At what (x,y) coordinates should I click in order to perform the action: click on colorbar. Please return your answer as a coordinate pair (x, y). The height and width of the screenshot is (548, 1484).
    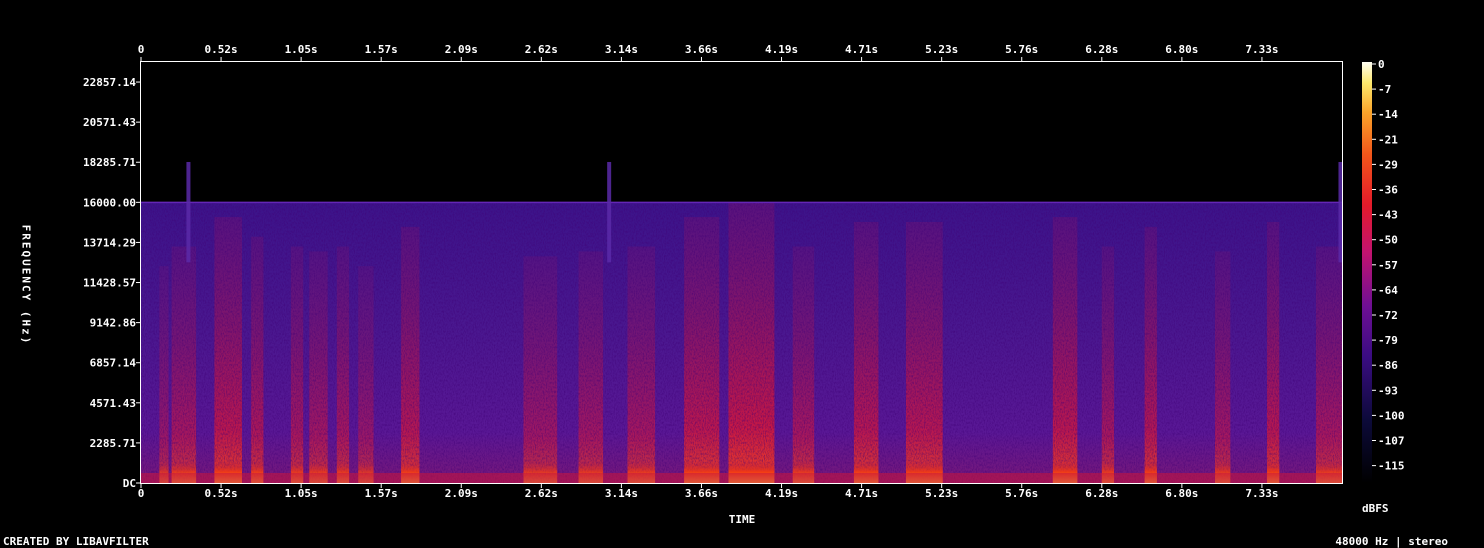
    Looking at the image, I should click on (1367, 272).